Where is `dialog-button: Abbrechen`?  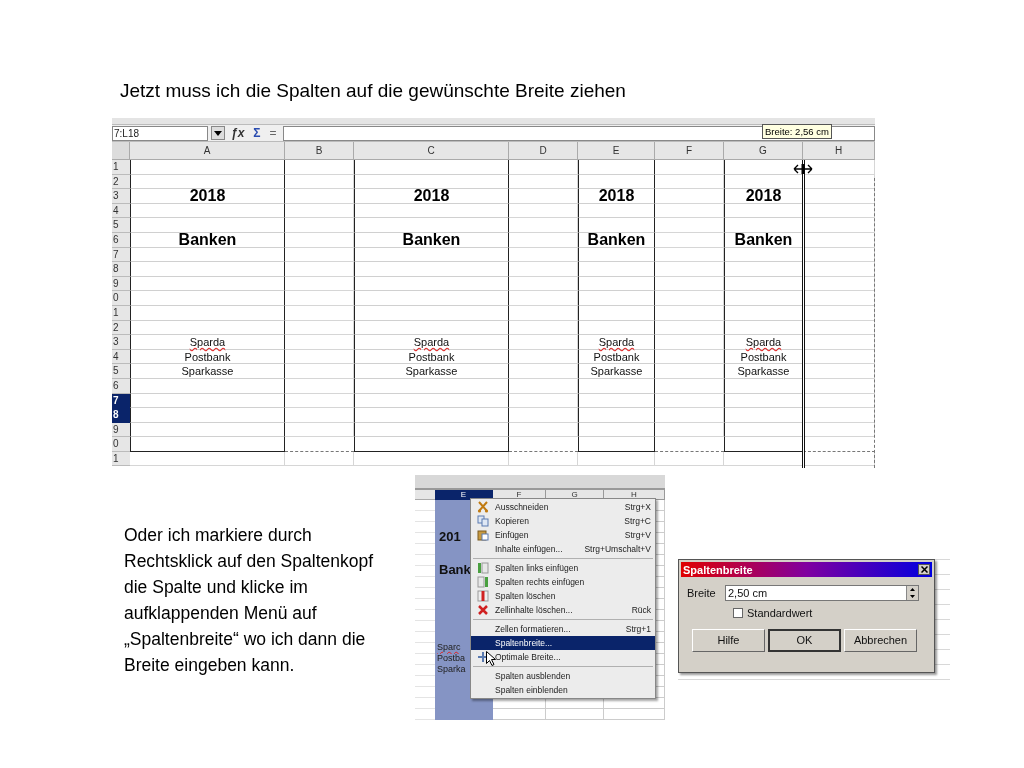 dialog-button: Abbrechen is located at coordinates (880, 640).